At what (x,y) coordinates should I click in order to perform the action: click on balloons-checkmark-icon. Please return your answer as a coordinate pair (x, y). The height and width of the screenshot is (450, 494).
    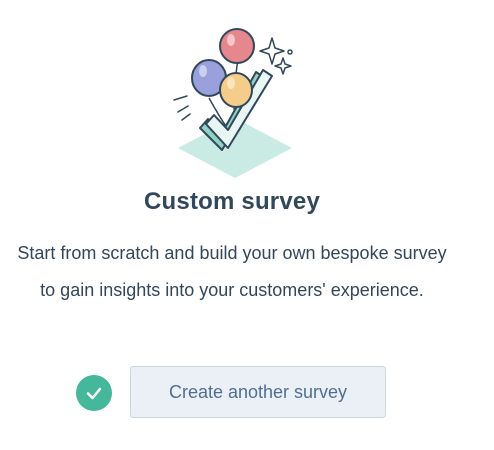
    Looking at the image, I should click on (235, 102).